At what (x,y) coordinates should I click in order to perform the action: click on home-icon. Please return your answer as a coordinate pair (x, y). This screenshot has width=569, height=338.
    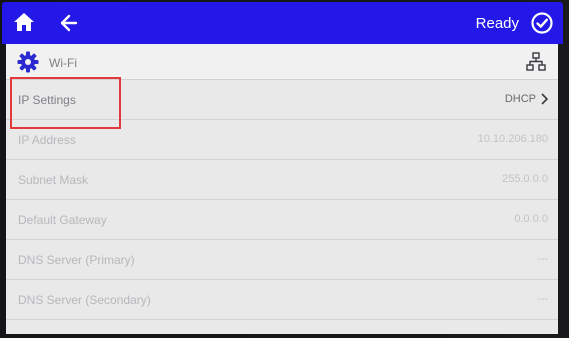
    Looking at the image, I should click on (24, 22).